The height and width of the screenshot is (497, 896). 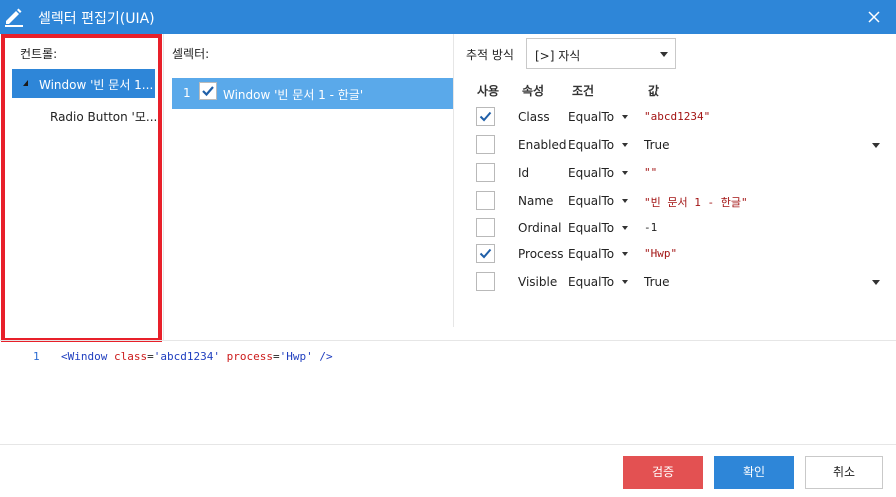 What do you see at coordinates (660, 253) in the screenshot?
I see `property-value: "Hwp"` at bounding box center [660, 253].